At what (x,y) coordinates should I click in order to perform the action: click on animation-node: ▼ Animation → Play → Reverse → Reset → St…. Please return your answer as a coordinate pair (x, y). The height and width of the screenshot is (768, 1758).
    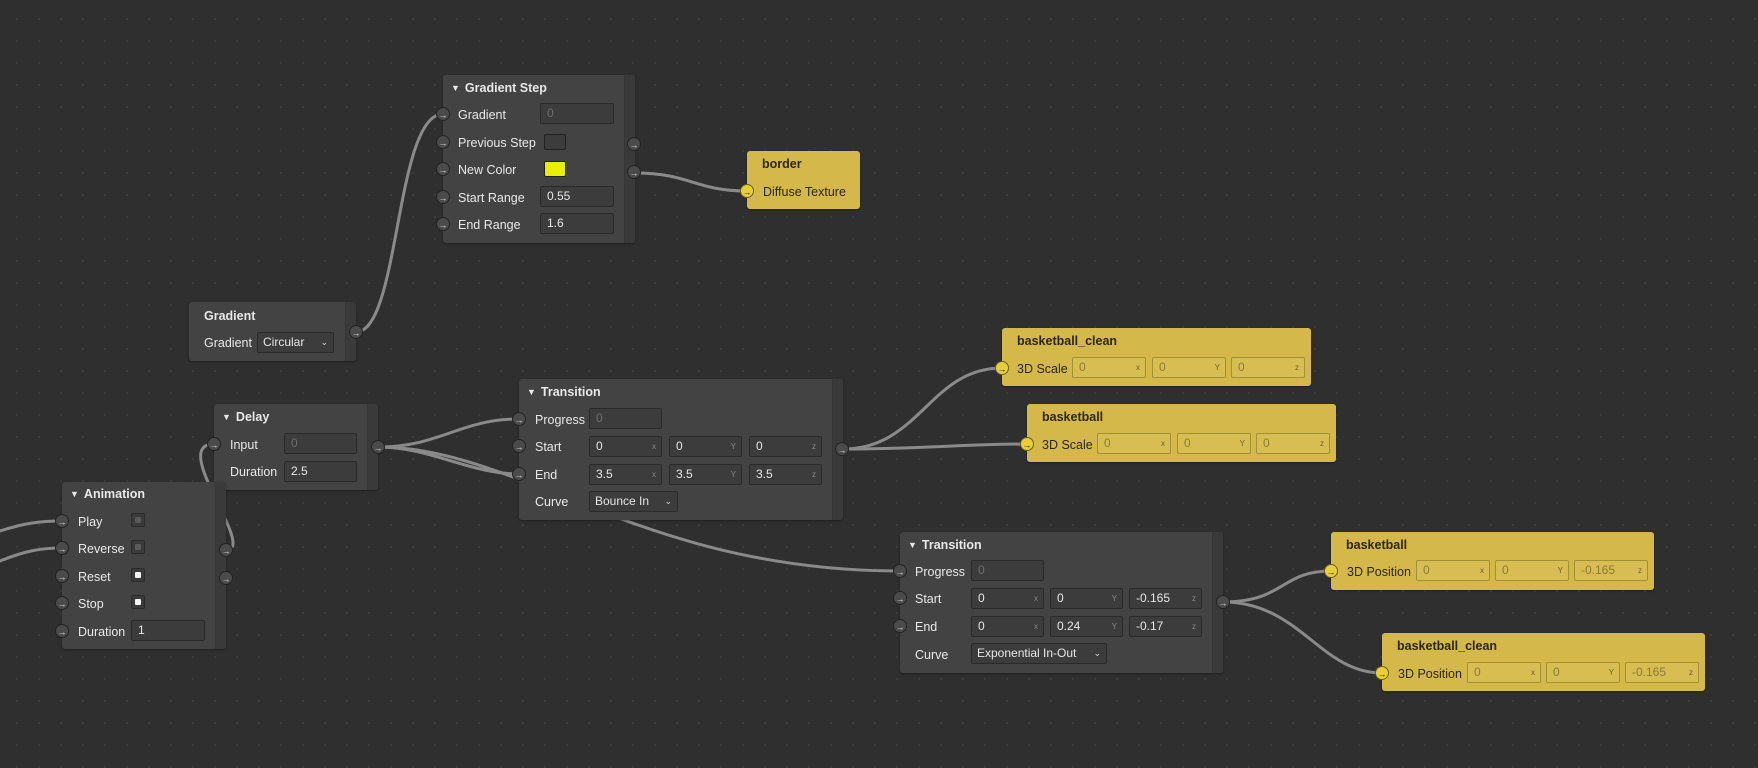
    Looking at the image, I should click on (144, 565).